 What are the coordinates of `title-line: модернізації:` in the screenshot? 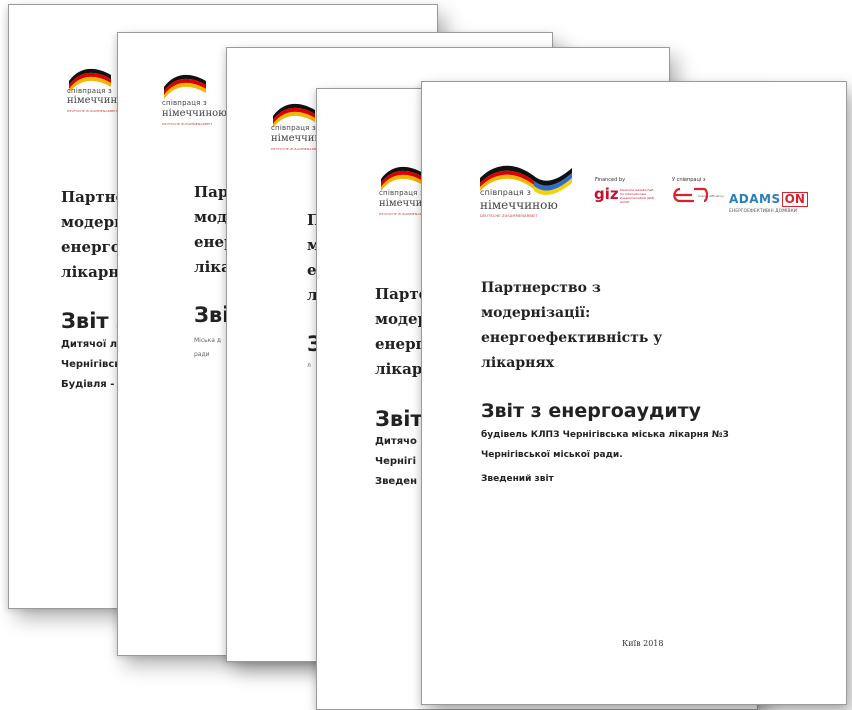 It's located at (536, 313).